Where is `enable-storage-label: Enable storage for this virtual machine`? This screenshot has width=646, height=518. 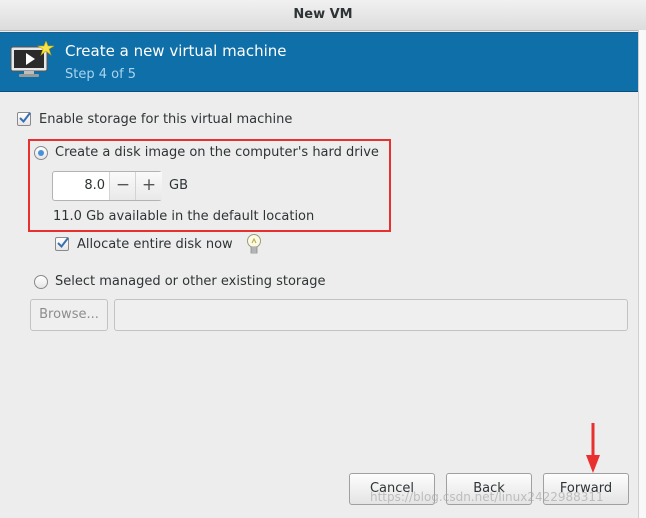 enable-storage-label: Enable storage for this virtual machine is located at coordinates (165, 119).